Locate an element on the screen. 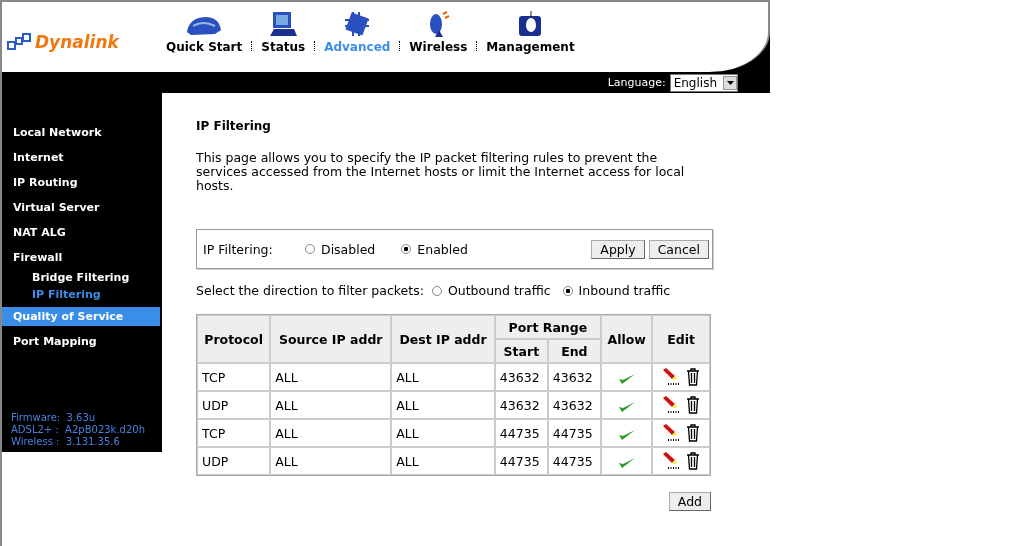 Image resolution: width=1022 pixels, height=546 pixels. laptop-icon is located at coordinates (283, 24).